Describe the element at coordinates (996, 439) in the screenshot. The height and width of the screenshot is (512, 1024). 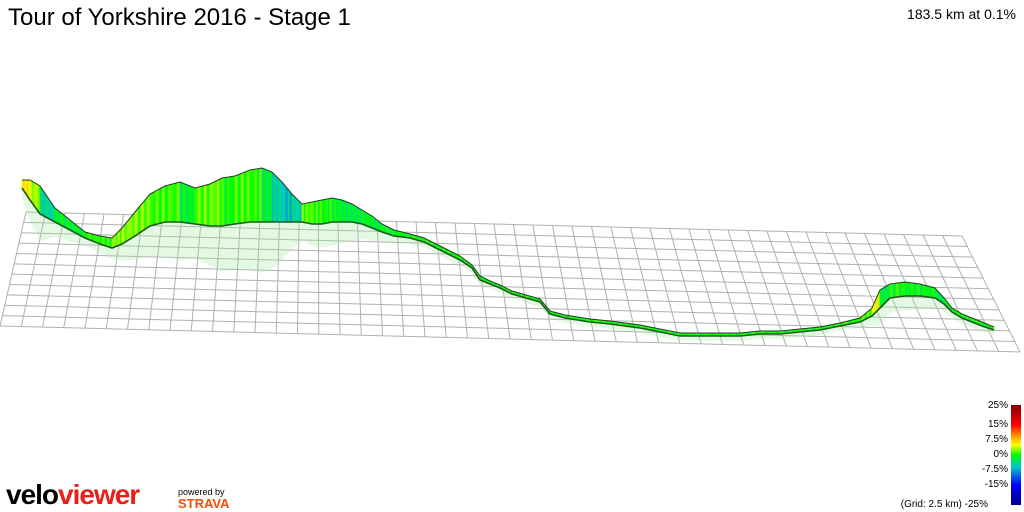
I see `legend-label-7-5: 7.5%` at that location.